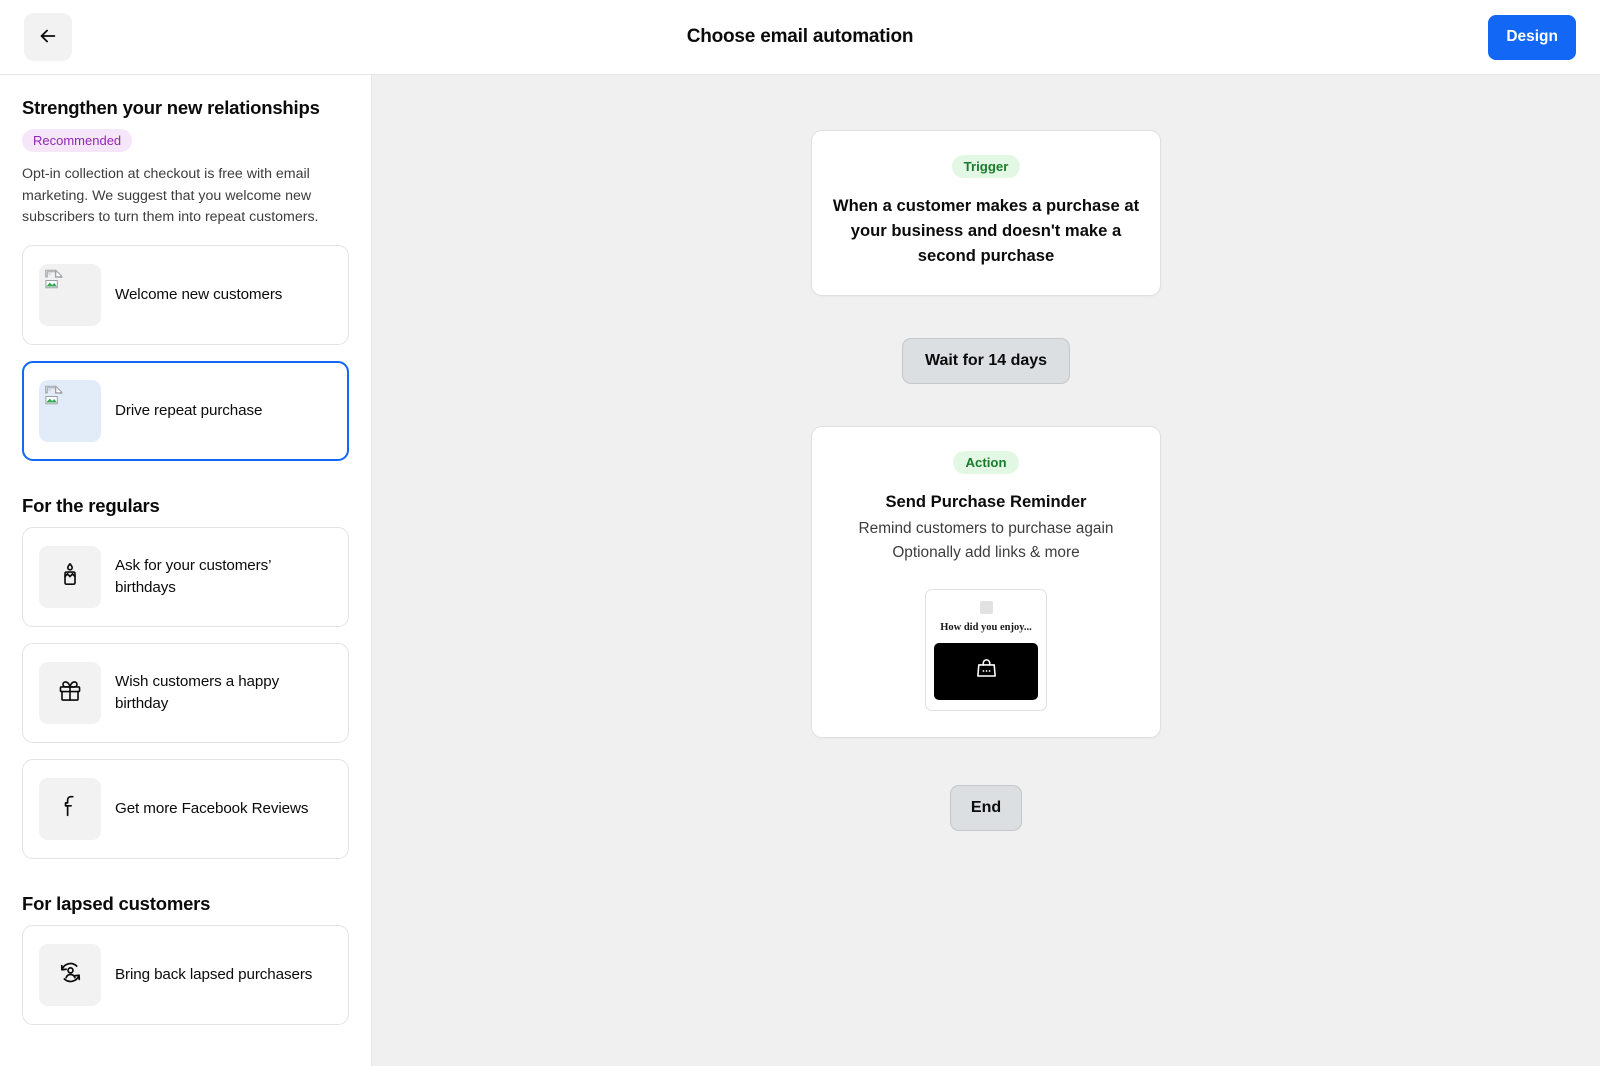 This screenshot has width=1600, height=1066. What do you see at coordinates (986, 552) in the screenshot?
I see `action-subtitle-line-2: Optionally add links & more` at bounding box center [986, 552].